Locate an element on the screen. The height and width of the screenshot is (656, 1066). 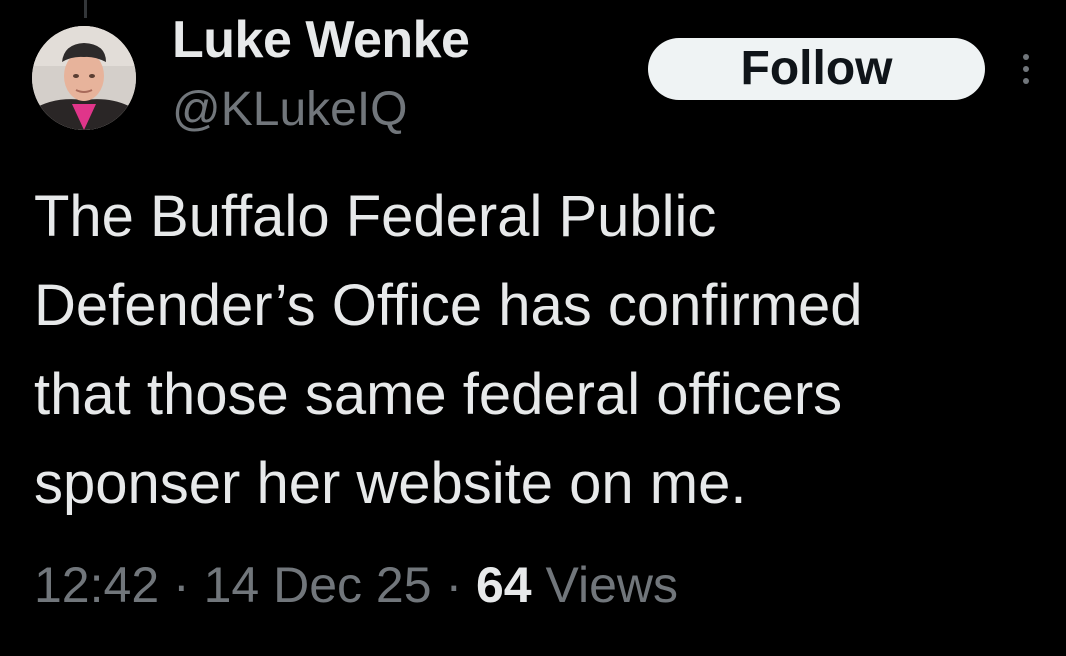
thread-connector-line is located at coordinates (85, 9).